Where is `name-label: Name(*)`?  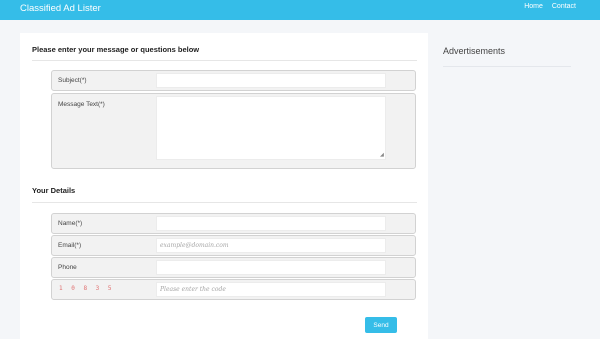
name-label: Name(*) is located at coordinates (70, 223).